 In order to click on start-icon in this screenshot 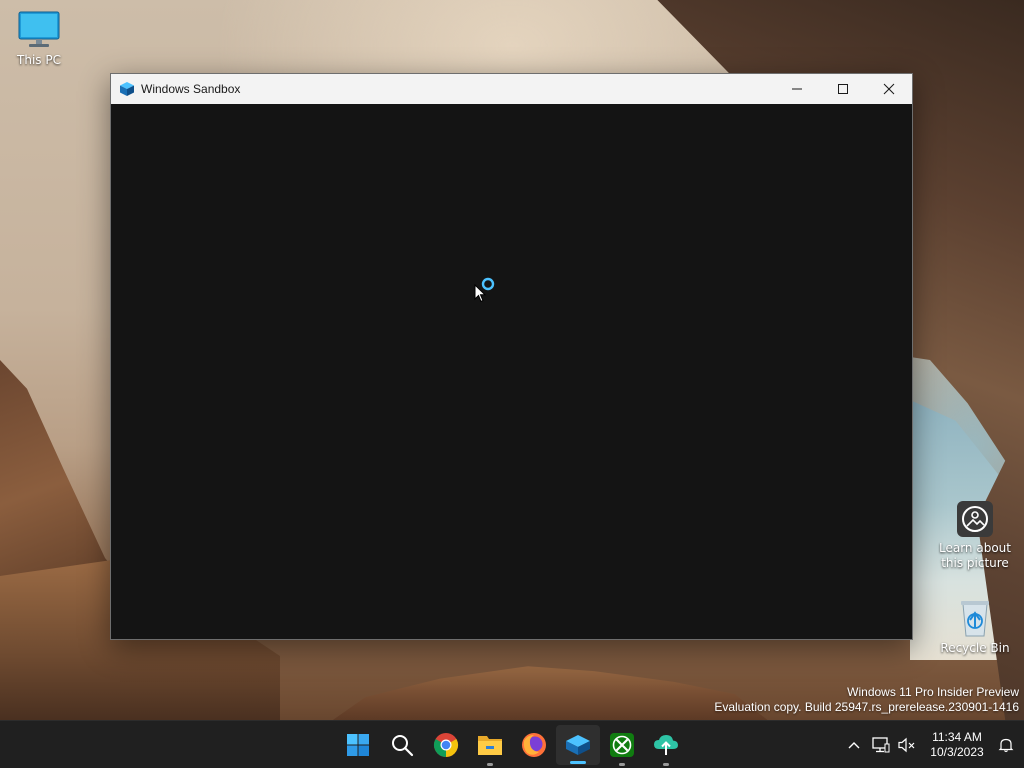, I will do `click(358, 745)`.